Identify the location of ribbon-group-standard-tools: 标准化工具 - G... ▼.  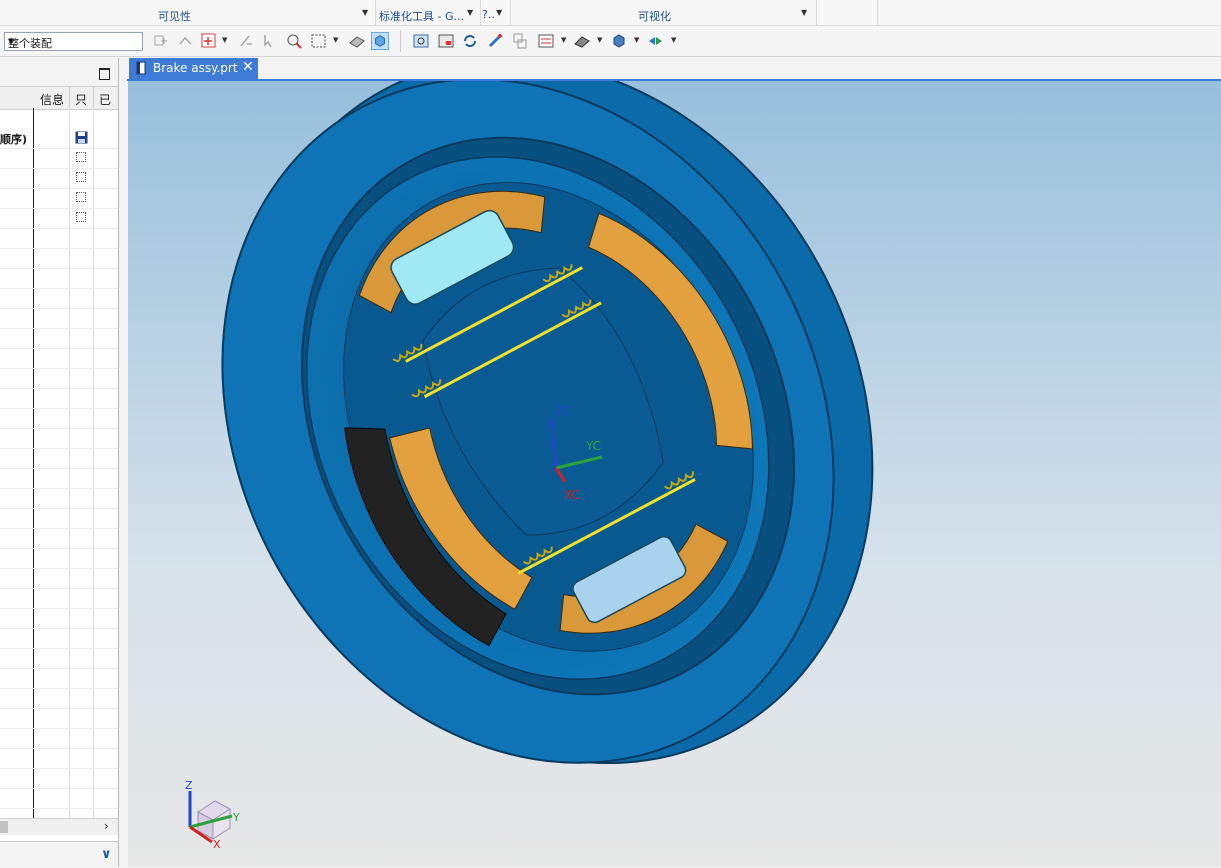
(428, 12).